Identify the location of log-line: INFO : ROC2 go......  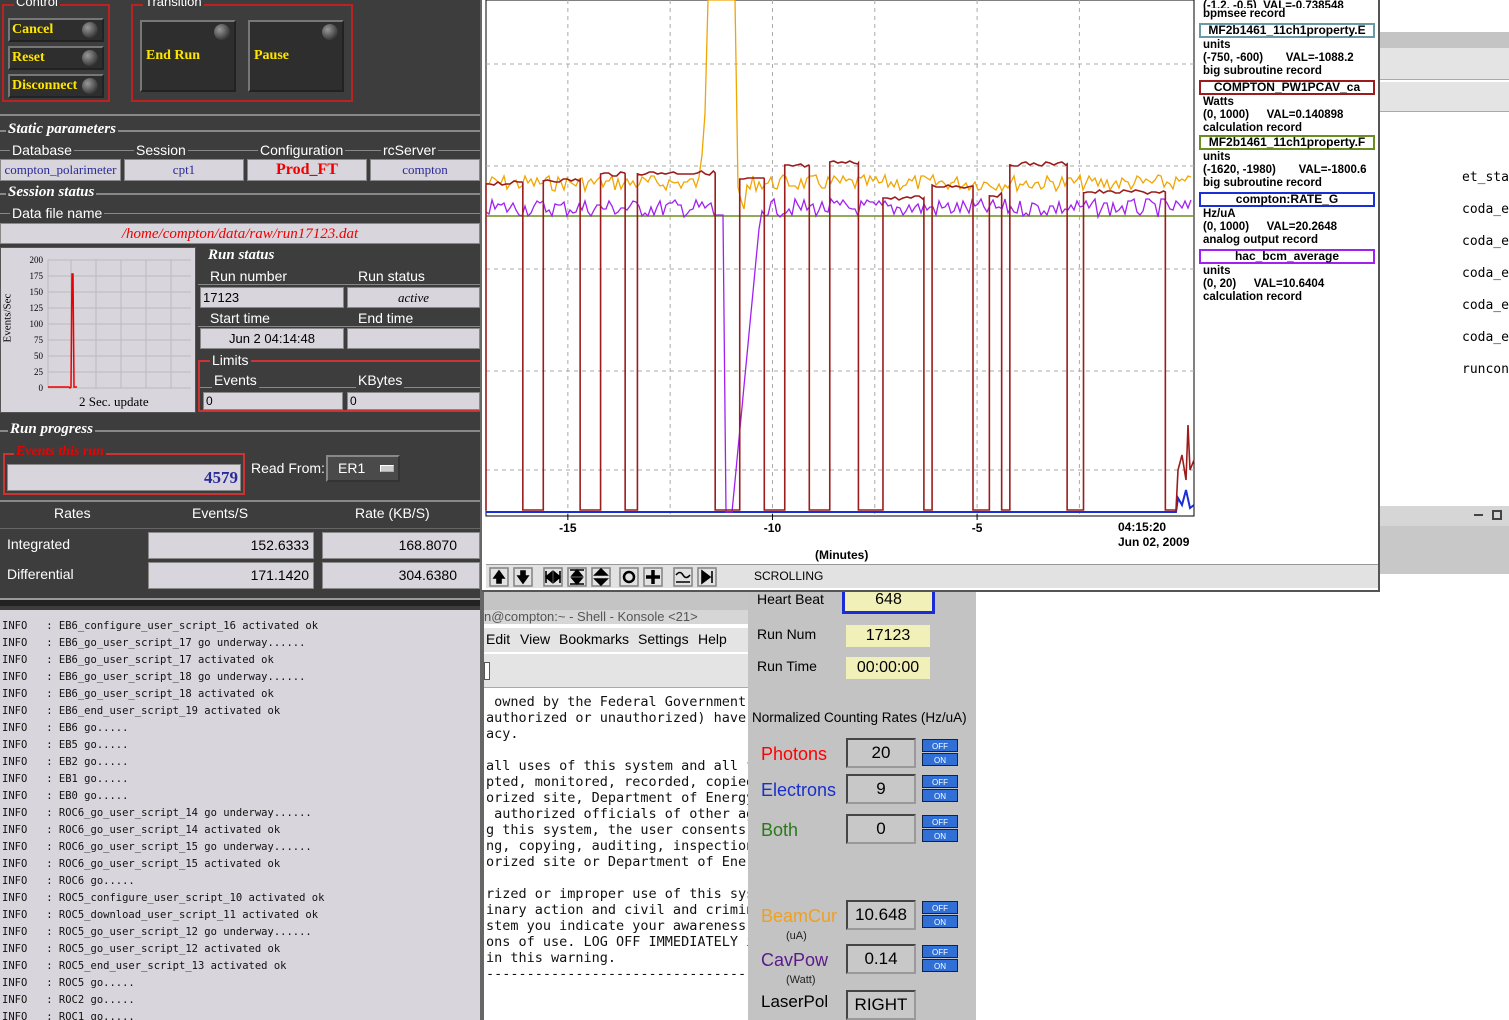
(68, 1000).